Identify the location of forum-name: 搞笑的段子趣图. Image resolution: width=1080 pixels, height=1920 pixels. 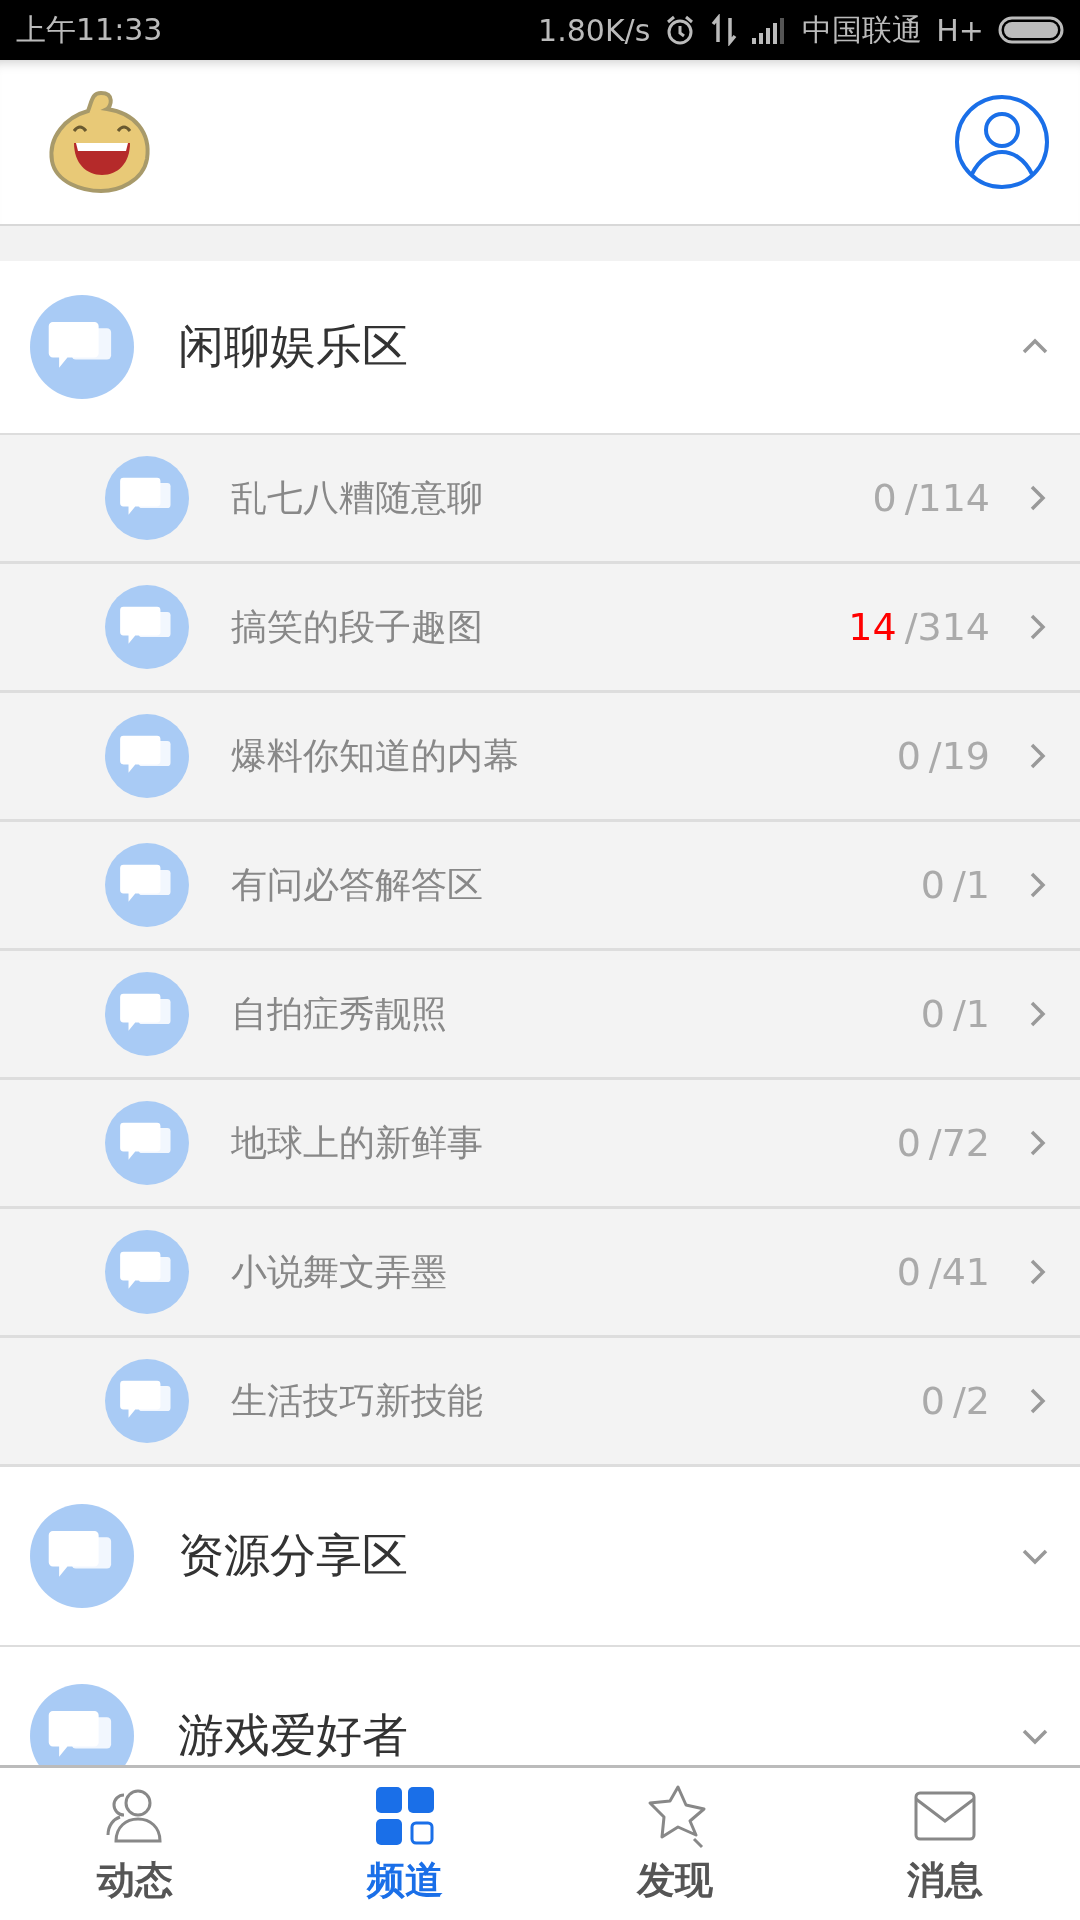
(357, 626).